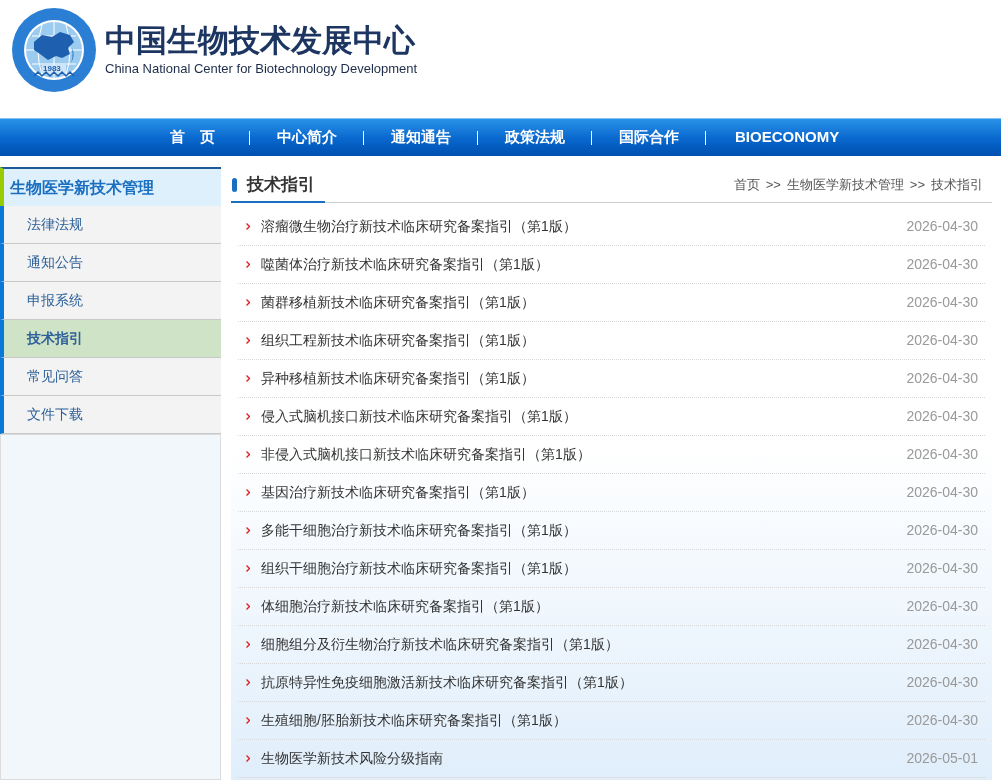  I want to click on breadcrumb-link: 技术指引, so click(957, 184).